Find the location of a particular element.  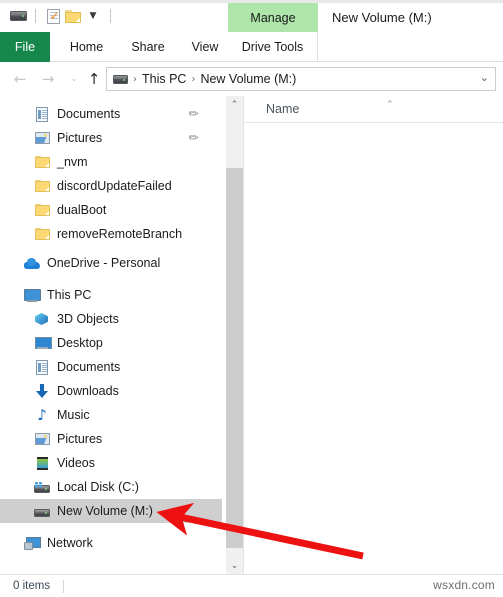

sidebar-item-label: OneDrive - Personal is located at coordinates (104, 263).